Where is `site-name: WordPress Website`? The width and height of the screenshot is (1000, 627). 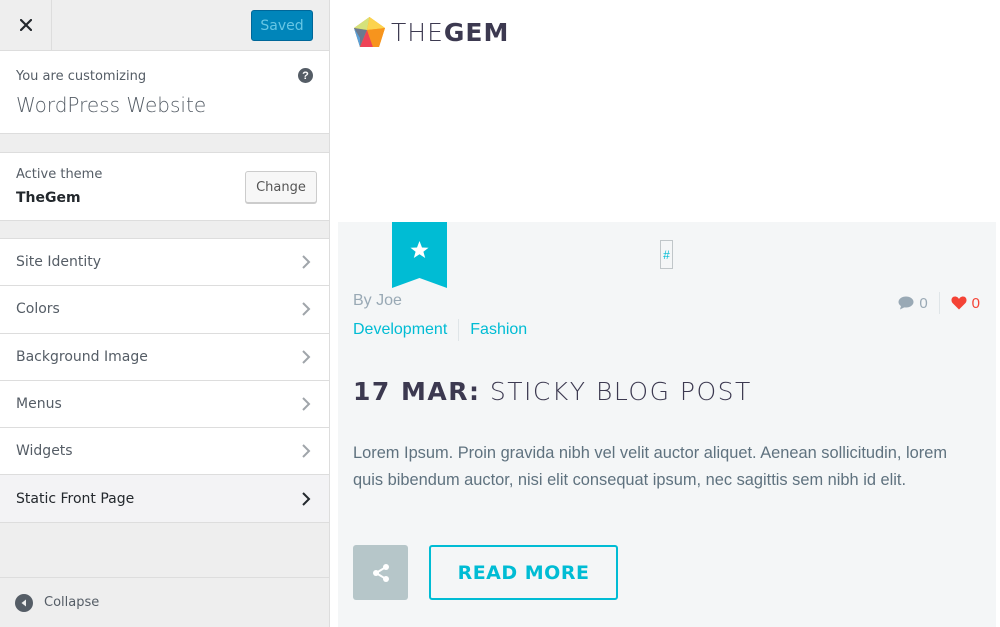 site-name: WordPress Website is located at coordinates (111, 105).